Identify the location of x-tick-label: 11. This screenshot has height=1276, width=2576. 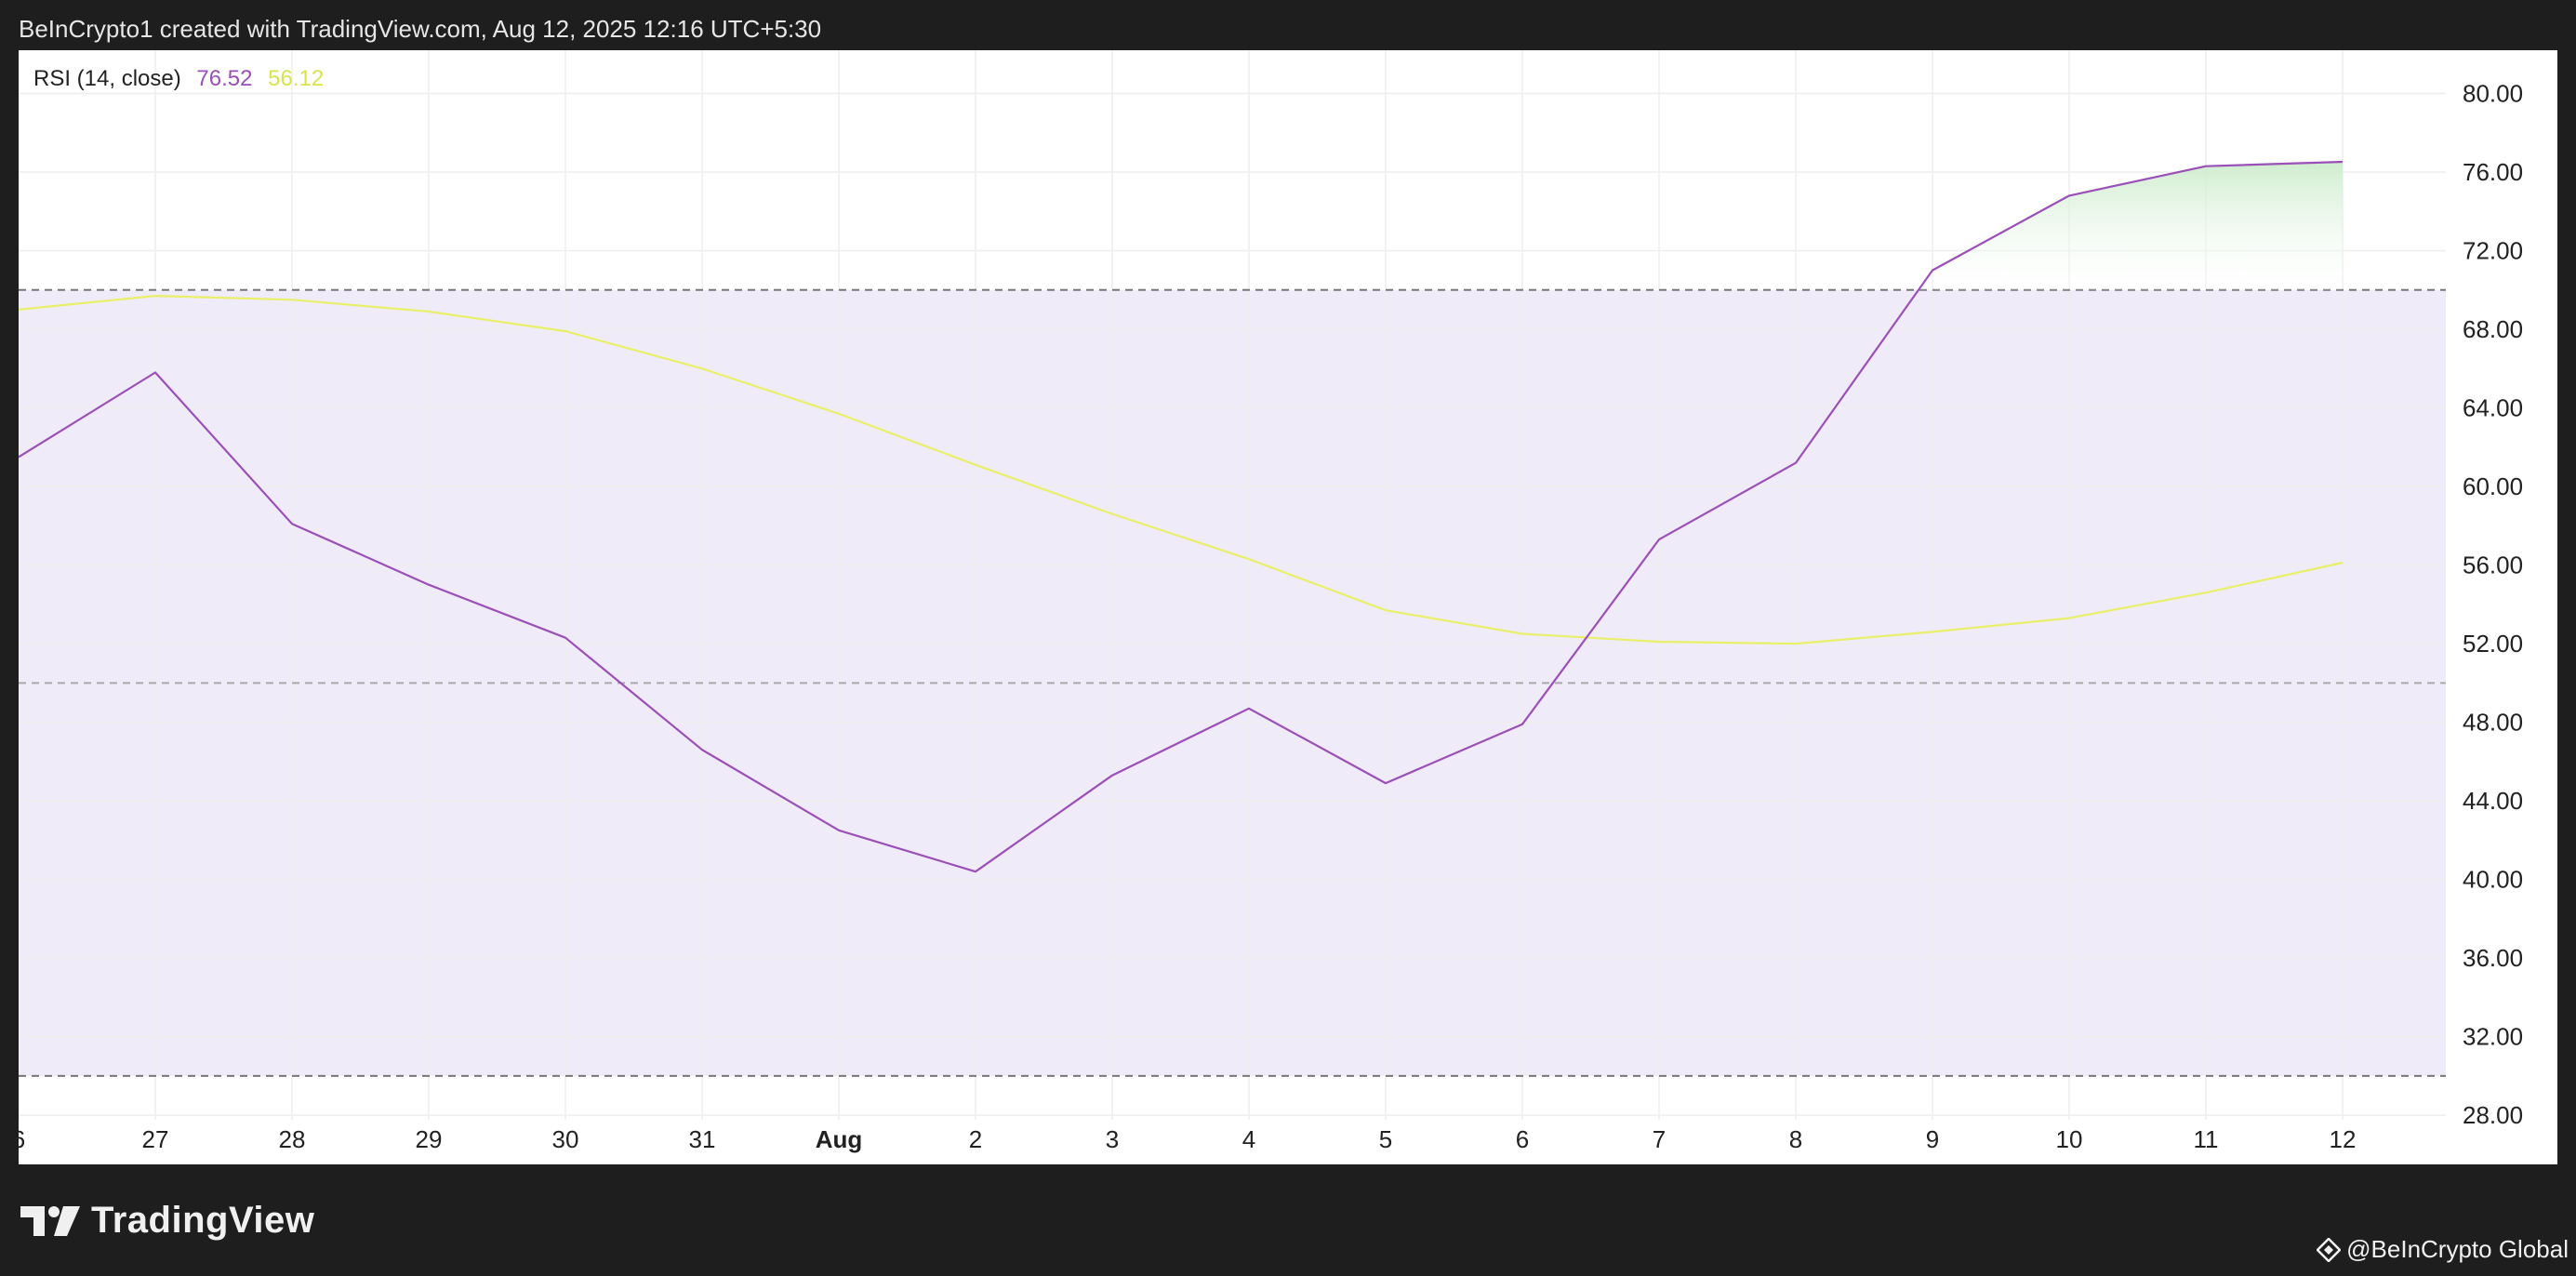
(2206, 1139).